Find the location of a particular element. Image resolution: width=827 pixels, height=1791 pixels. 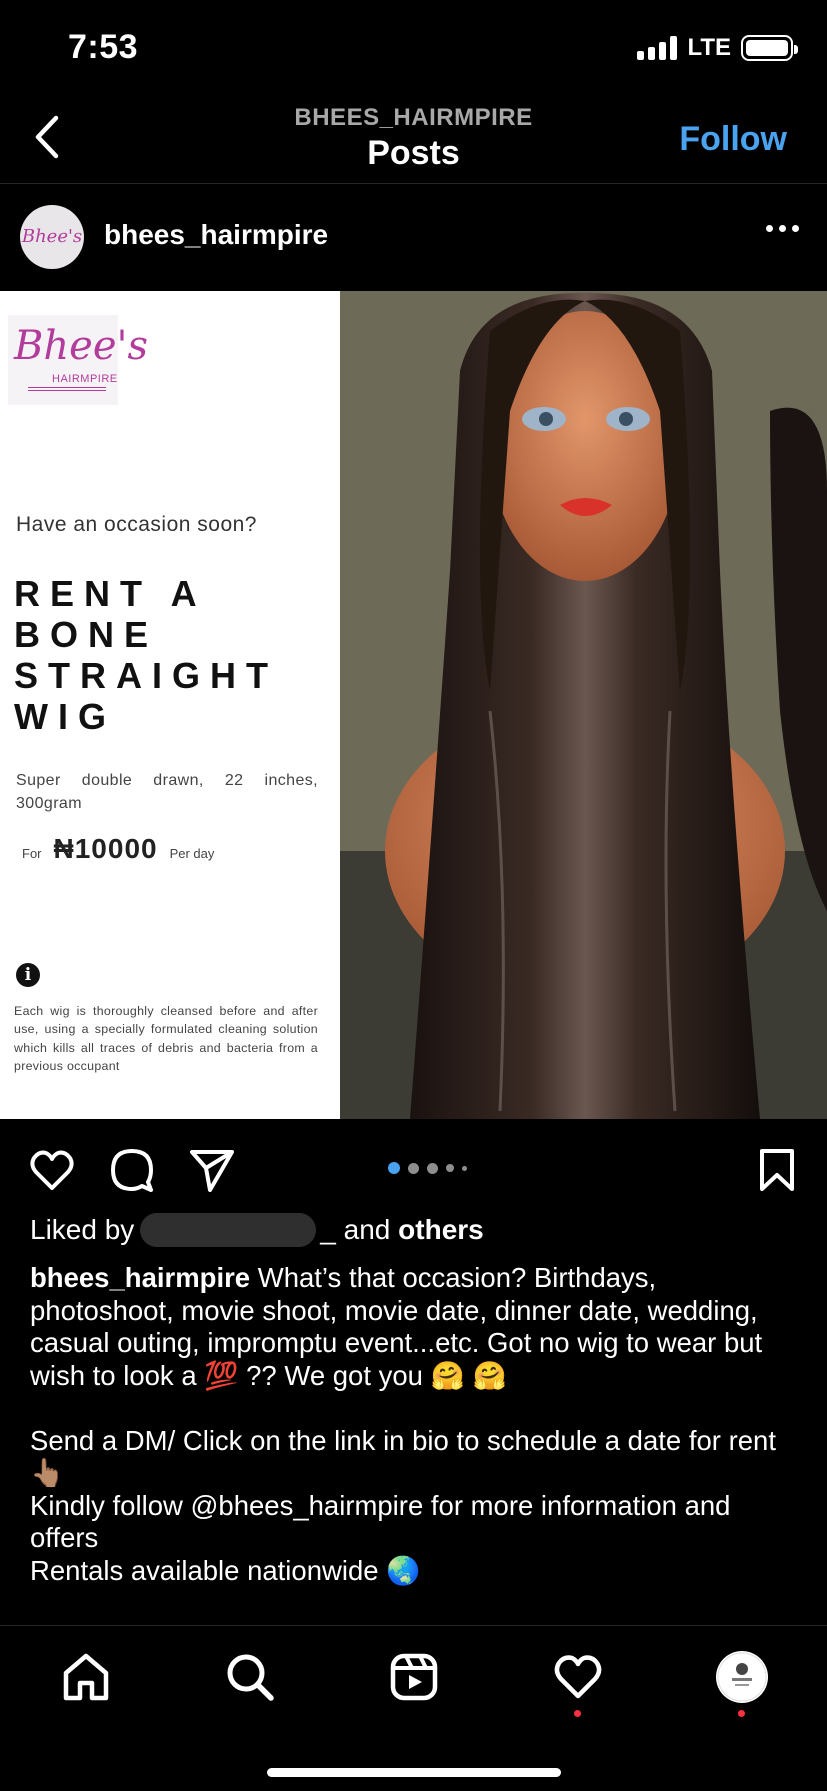

profile-avatar-icon is located at coordinates (742, 1677).